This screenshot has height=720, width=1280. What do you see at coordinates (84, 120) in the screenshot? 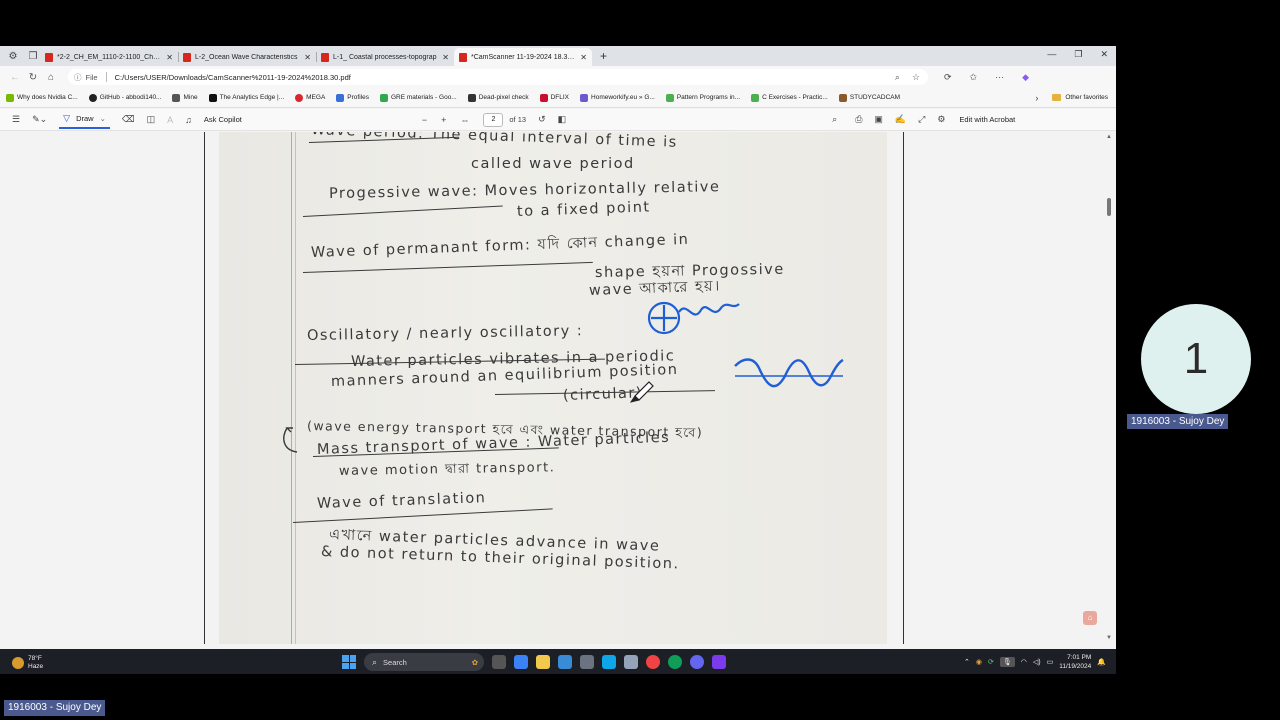
I see `draw-button: ▽ Draw ⌄` at bounding box center [84, 120].